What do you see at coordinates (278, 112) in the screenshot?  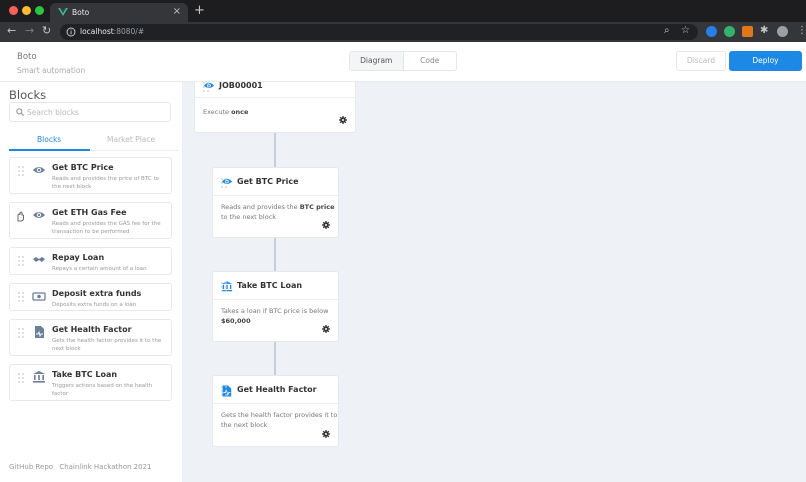 I see `job-execution: Execute once` at bounding box center [278, 112].